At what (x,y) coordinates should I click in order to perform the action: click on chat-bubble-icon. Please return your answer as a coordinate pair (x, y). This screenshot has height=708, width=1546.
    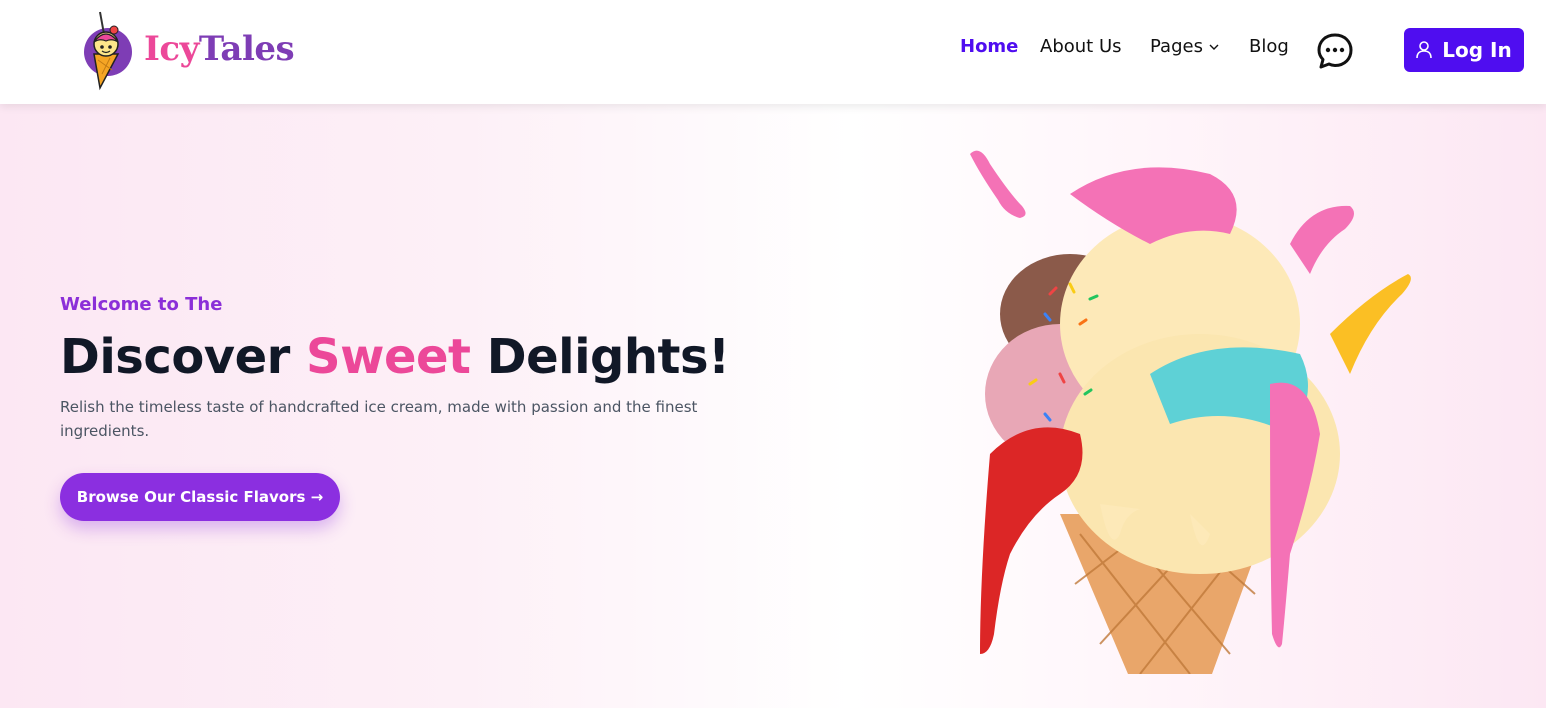
    Looking at the image, I should click on (1335, 51).